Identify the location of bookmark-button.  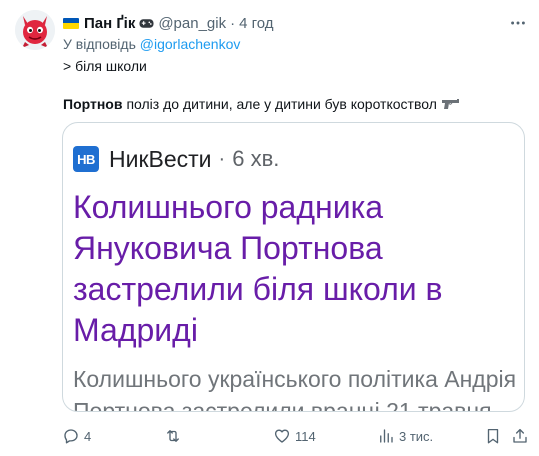
(493, 436).